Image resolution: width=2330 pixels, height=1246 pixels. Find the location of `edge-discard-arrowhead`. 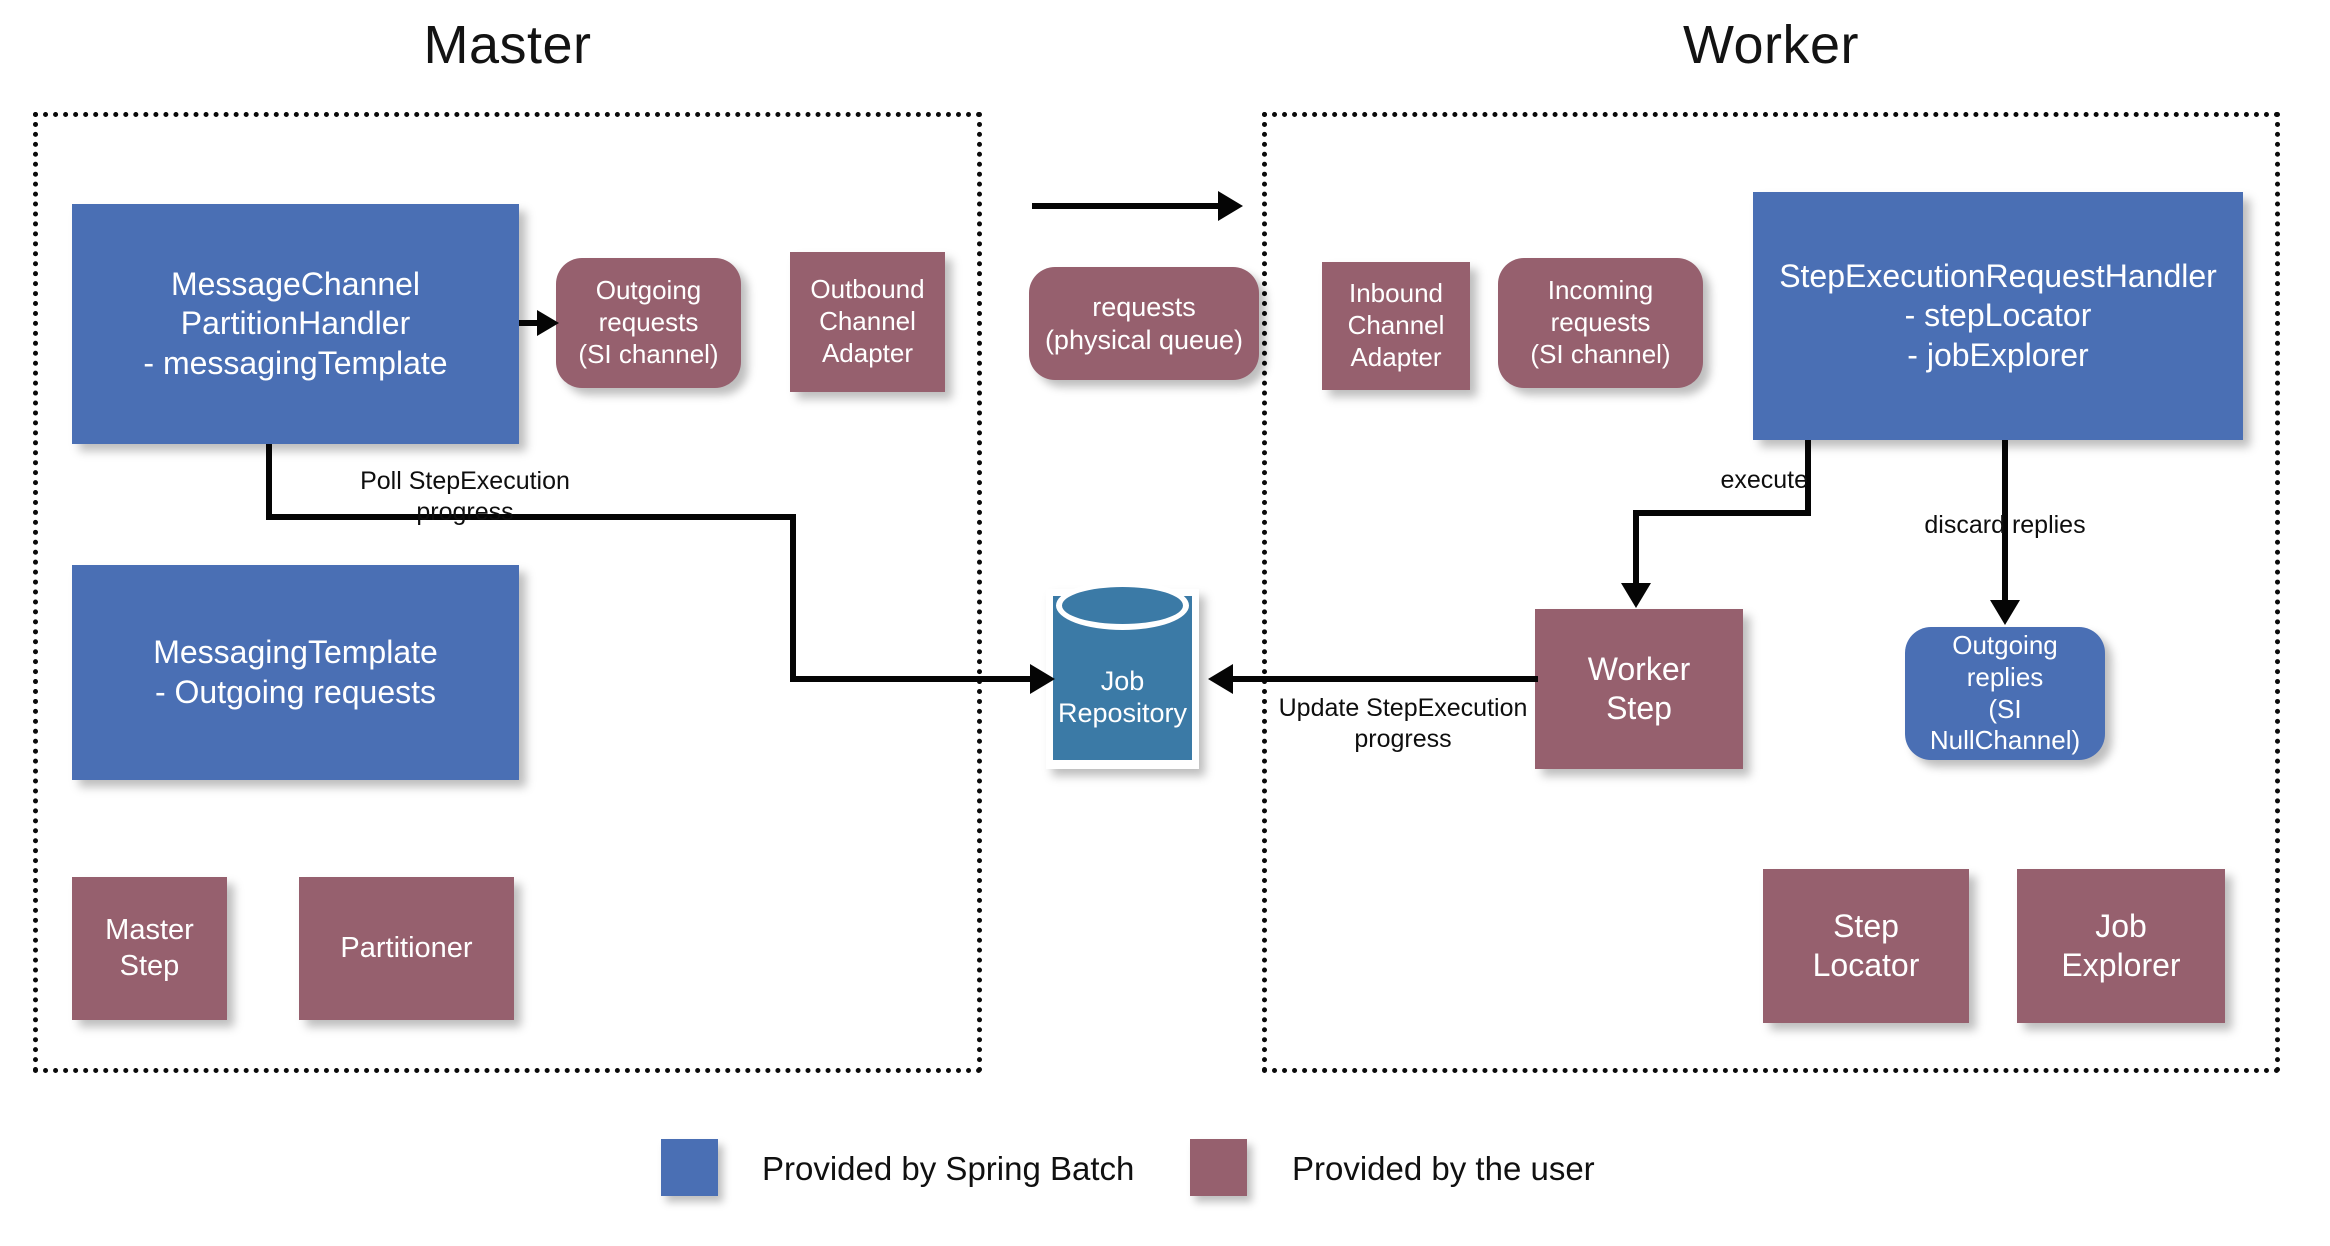

edge-discard-arrowhead is located at coordinates (2005, 612).